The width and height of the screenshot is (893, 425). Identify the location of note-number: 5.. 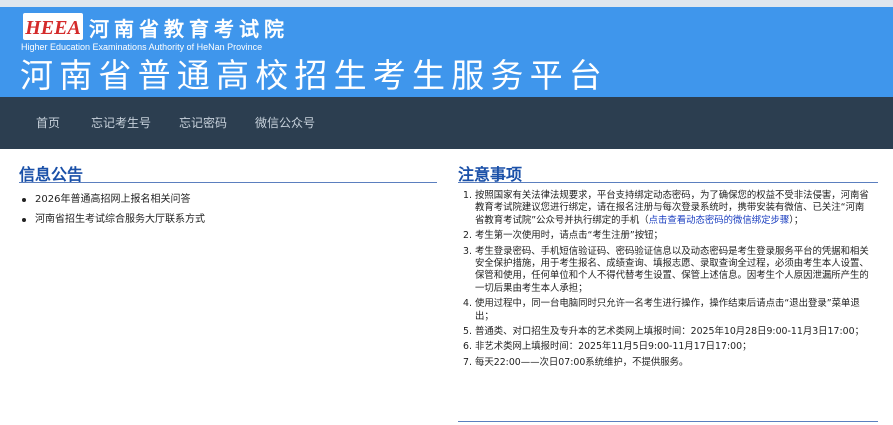
(467, 332).